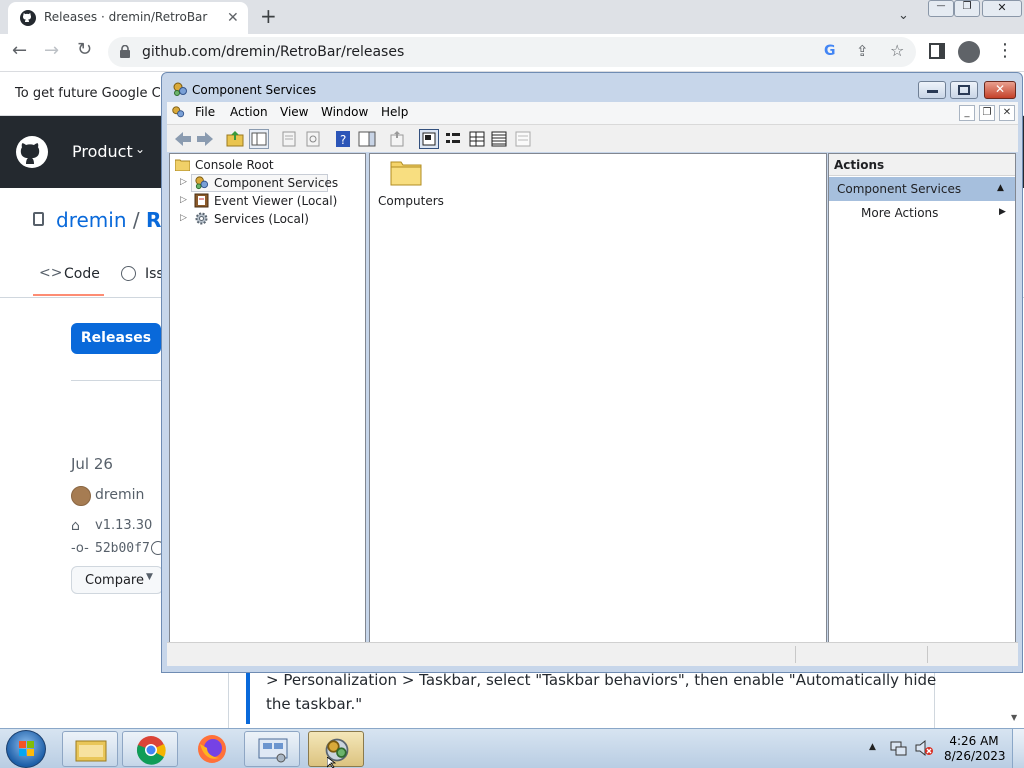  What do you see at coordinates (975, 749) in the screenshot?
I see `taskbar-clock: 4:26 AM 8/26/2023` at bounding box center [975, 749].